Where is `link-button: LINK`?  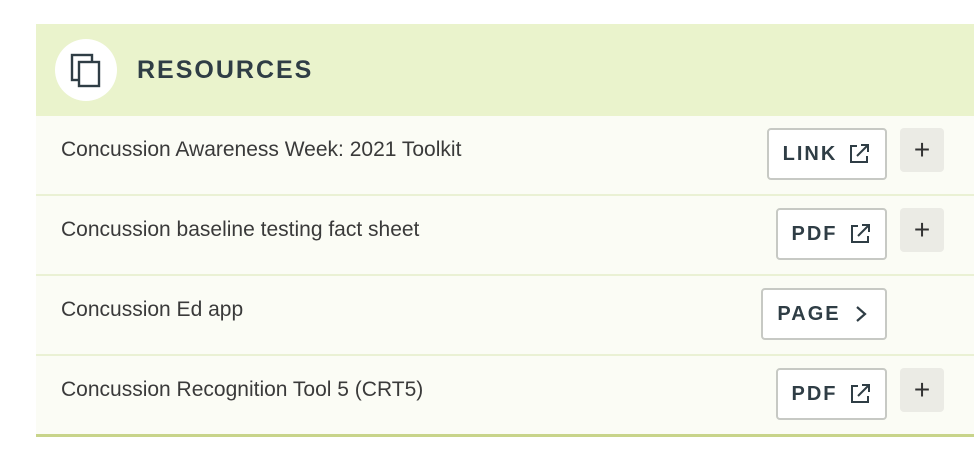 link-button: LINK is located at coordinates (827, 154).